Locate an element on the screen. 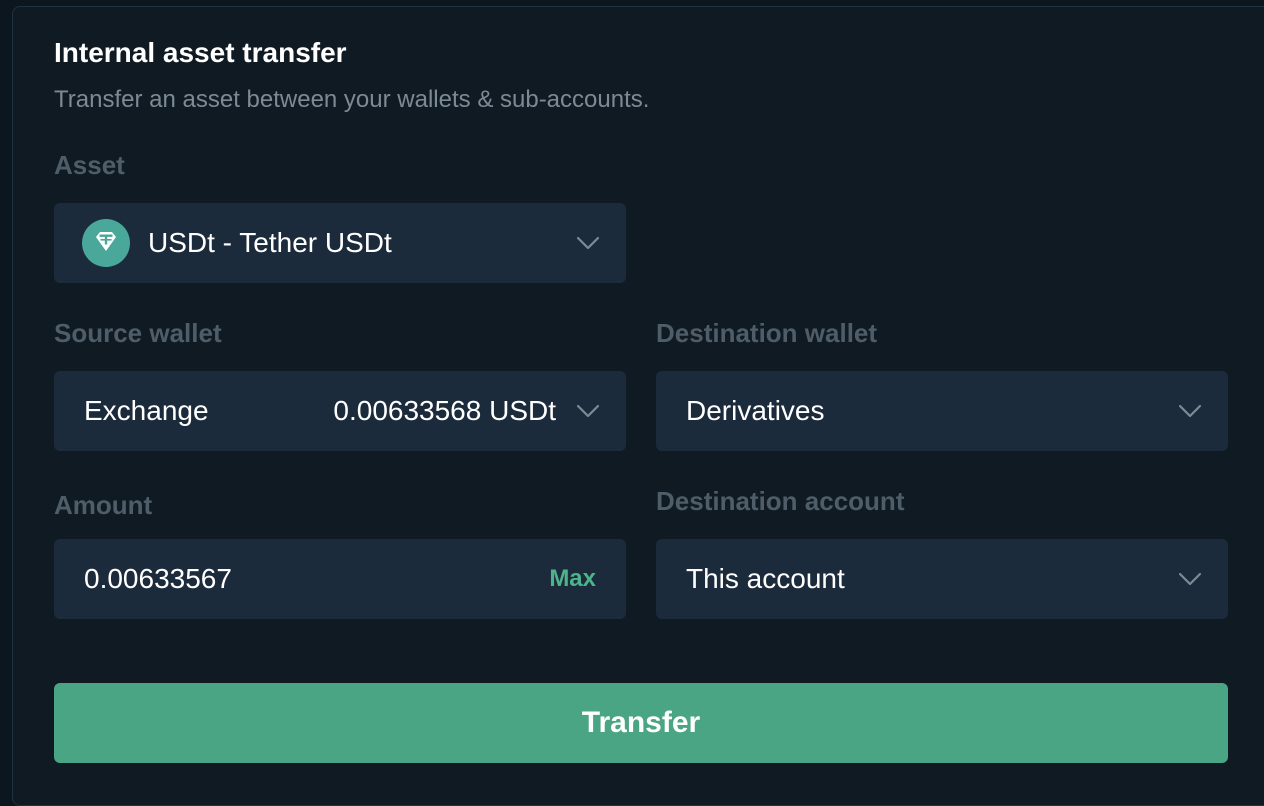  tether-icon is located at coordinates (106, 243).